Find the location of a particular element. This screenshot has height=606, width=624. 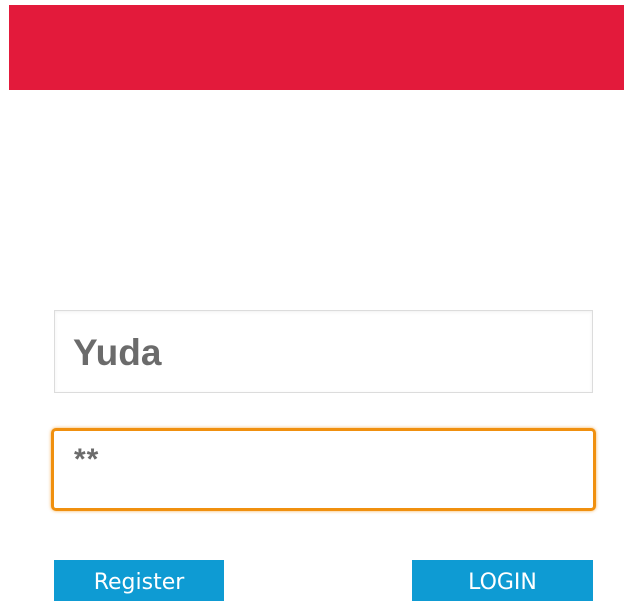

username-value: Yuda is located at coordinates (117, 352).